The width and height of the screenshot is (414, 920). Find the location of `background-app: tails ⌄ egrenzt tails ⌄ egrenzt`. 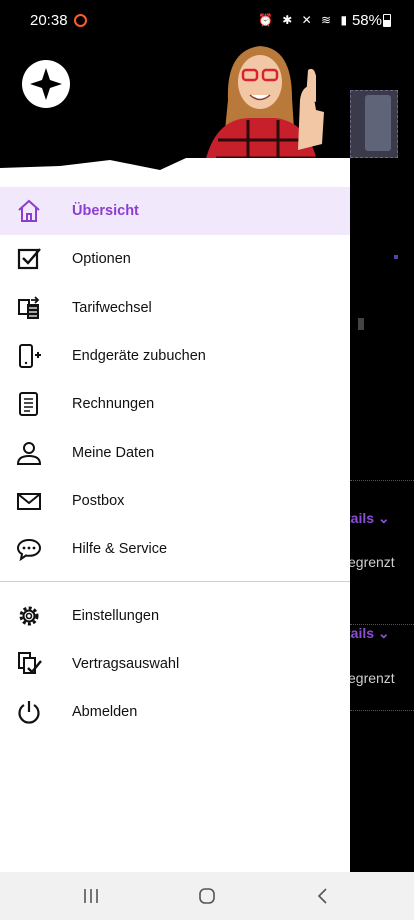

background-app: tails ⌄ egrenzt tails ⌄ egrenzt is located at coordinates (382, 456).